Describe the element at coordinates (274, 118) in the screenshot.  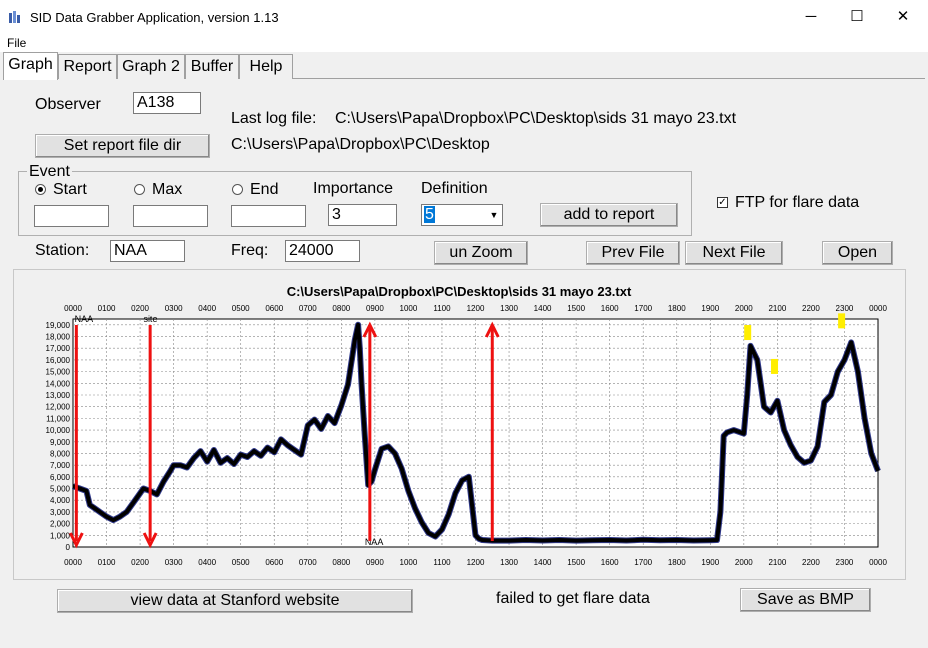
I see `last-log-label: Last log file:` at that location.